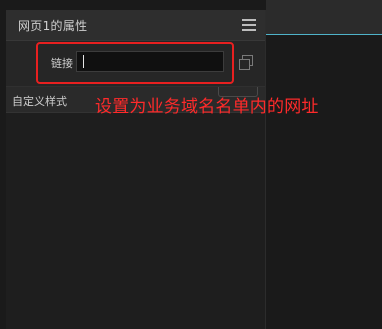 This screenshot has height=329, width=382. Describe the element at coordinates (135, 25) in the screenshot. I see `panel-header: 网页1的属性` at that location.